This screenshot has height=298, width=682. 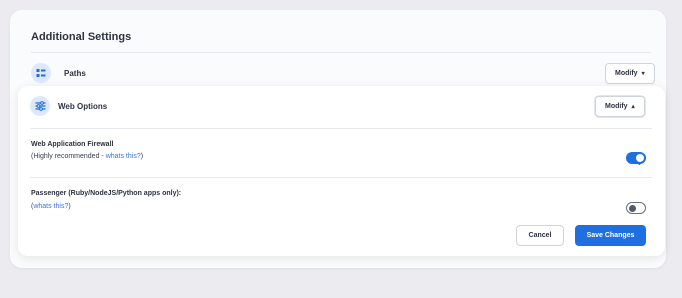 What do you see at coordinates (41, 73) in the screenshot?
I see `paths-icon` at bounding box center [41, 73].